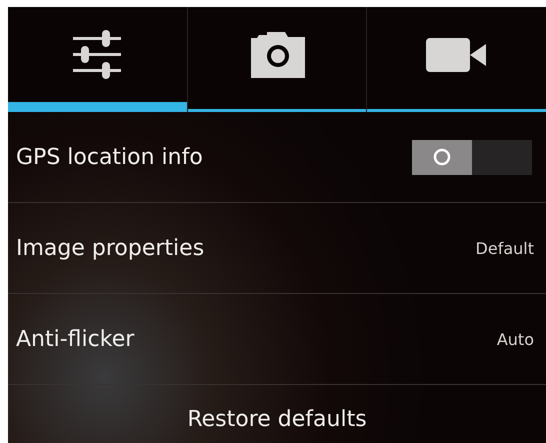 This screenshot has height=443, width=546. I want to click on camera-icon, so click(277, 55).